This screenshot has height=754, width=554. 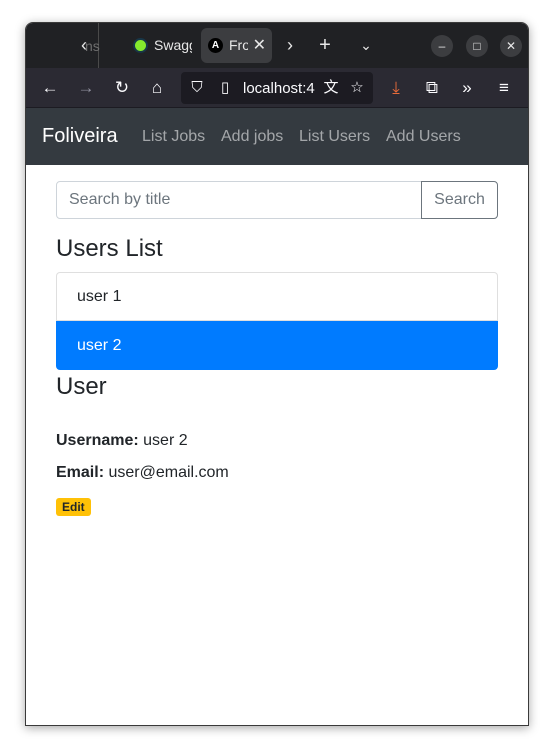 I want to click on user-detail-title: User, so click(x=81, y=386).